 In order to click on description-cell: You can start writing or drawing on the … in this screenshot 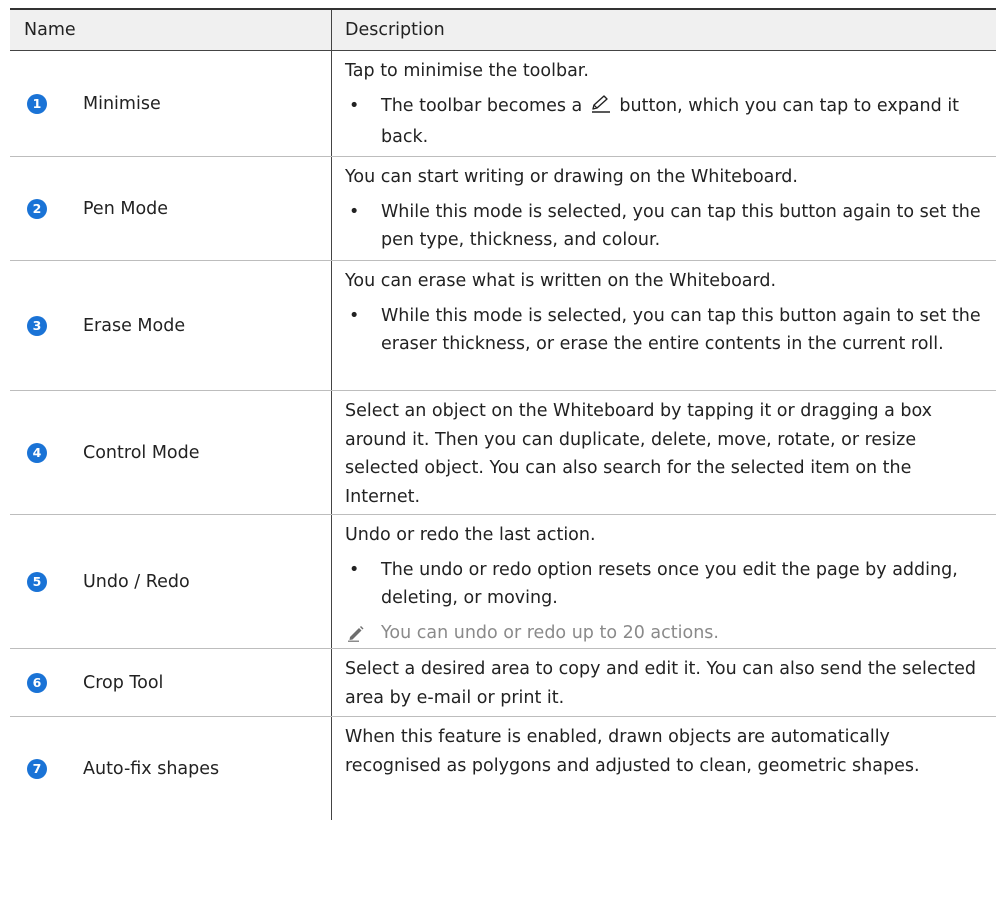, I will do `click(664, 208)`.